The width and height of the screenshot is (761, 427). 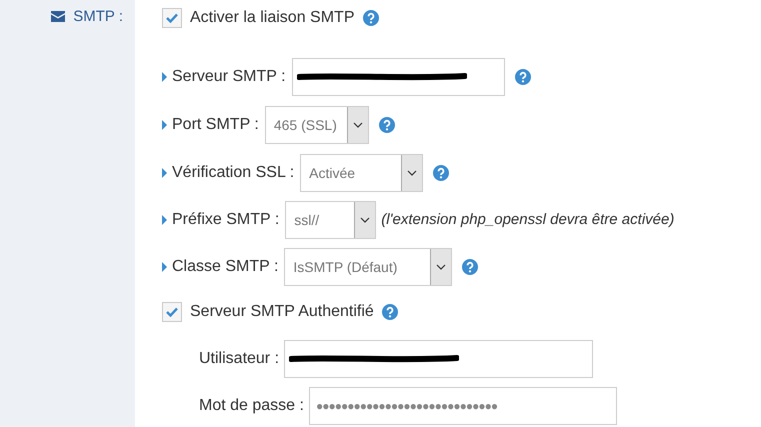 What do you see at coordinates (462, 406) in the screenshot?
I see `password-field: ●●●●●●●●●●●●●●●●●●●●●●●●●●●●●` at bounding box center [462, 406].